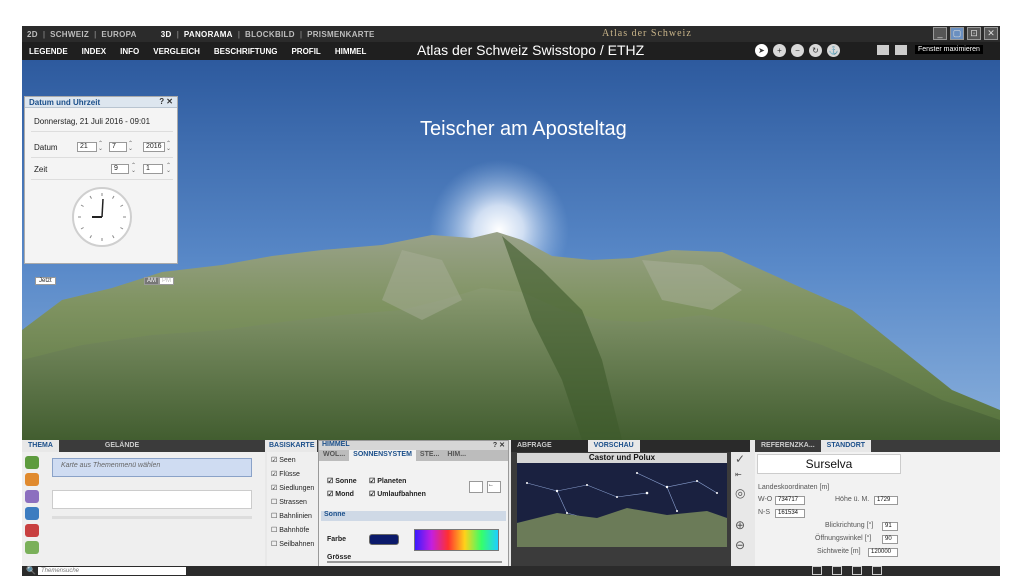 This screenshot has height=576, width=1024. What do you see at coordinates (305, 51) in the screenshot?
I see `menu-profil: PROFIL` at bounding box center [305, 51].